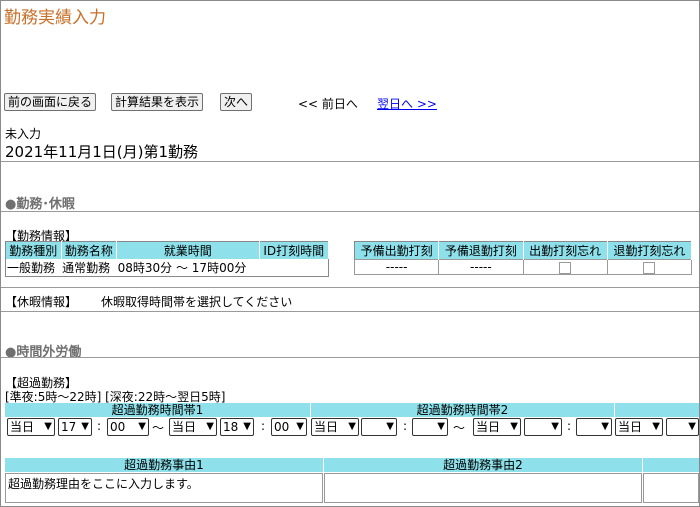  What do you see at coordinates (193, 427) in the screenshot?
I see `band1-end-day-select: 当日 ▼` at bounding box center [193, 427].